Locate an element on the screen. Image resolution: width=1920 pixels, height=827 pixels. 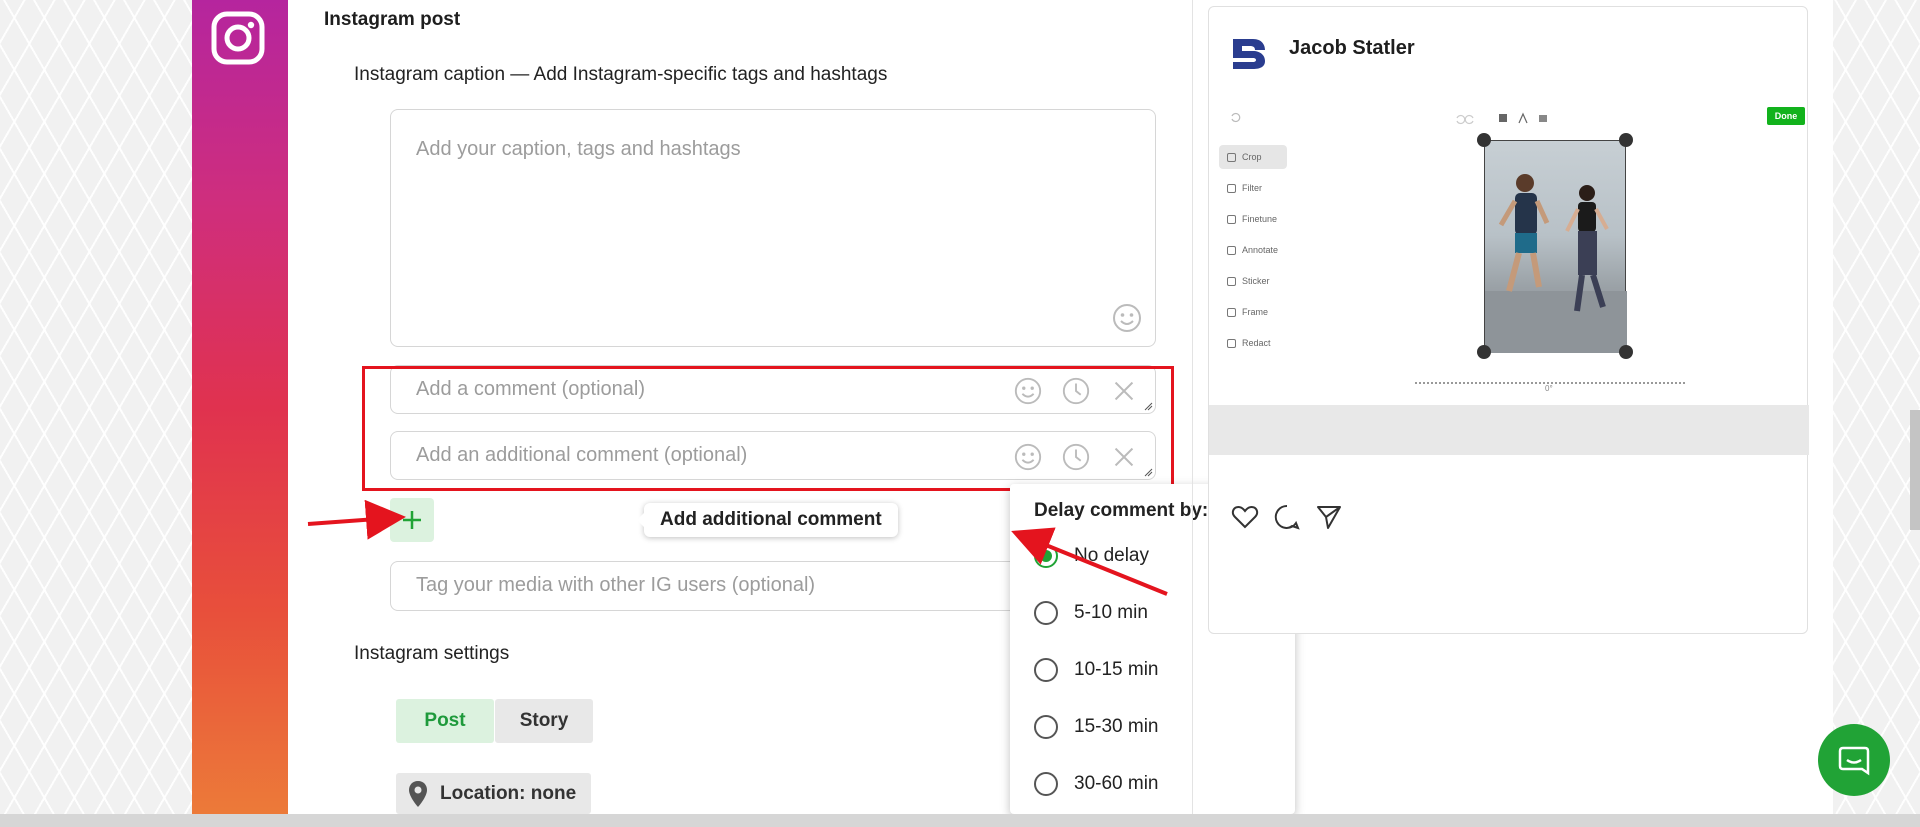
chat-icon is located at coordinates (1854, 761).